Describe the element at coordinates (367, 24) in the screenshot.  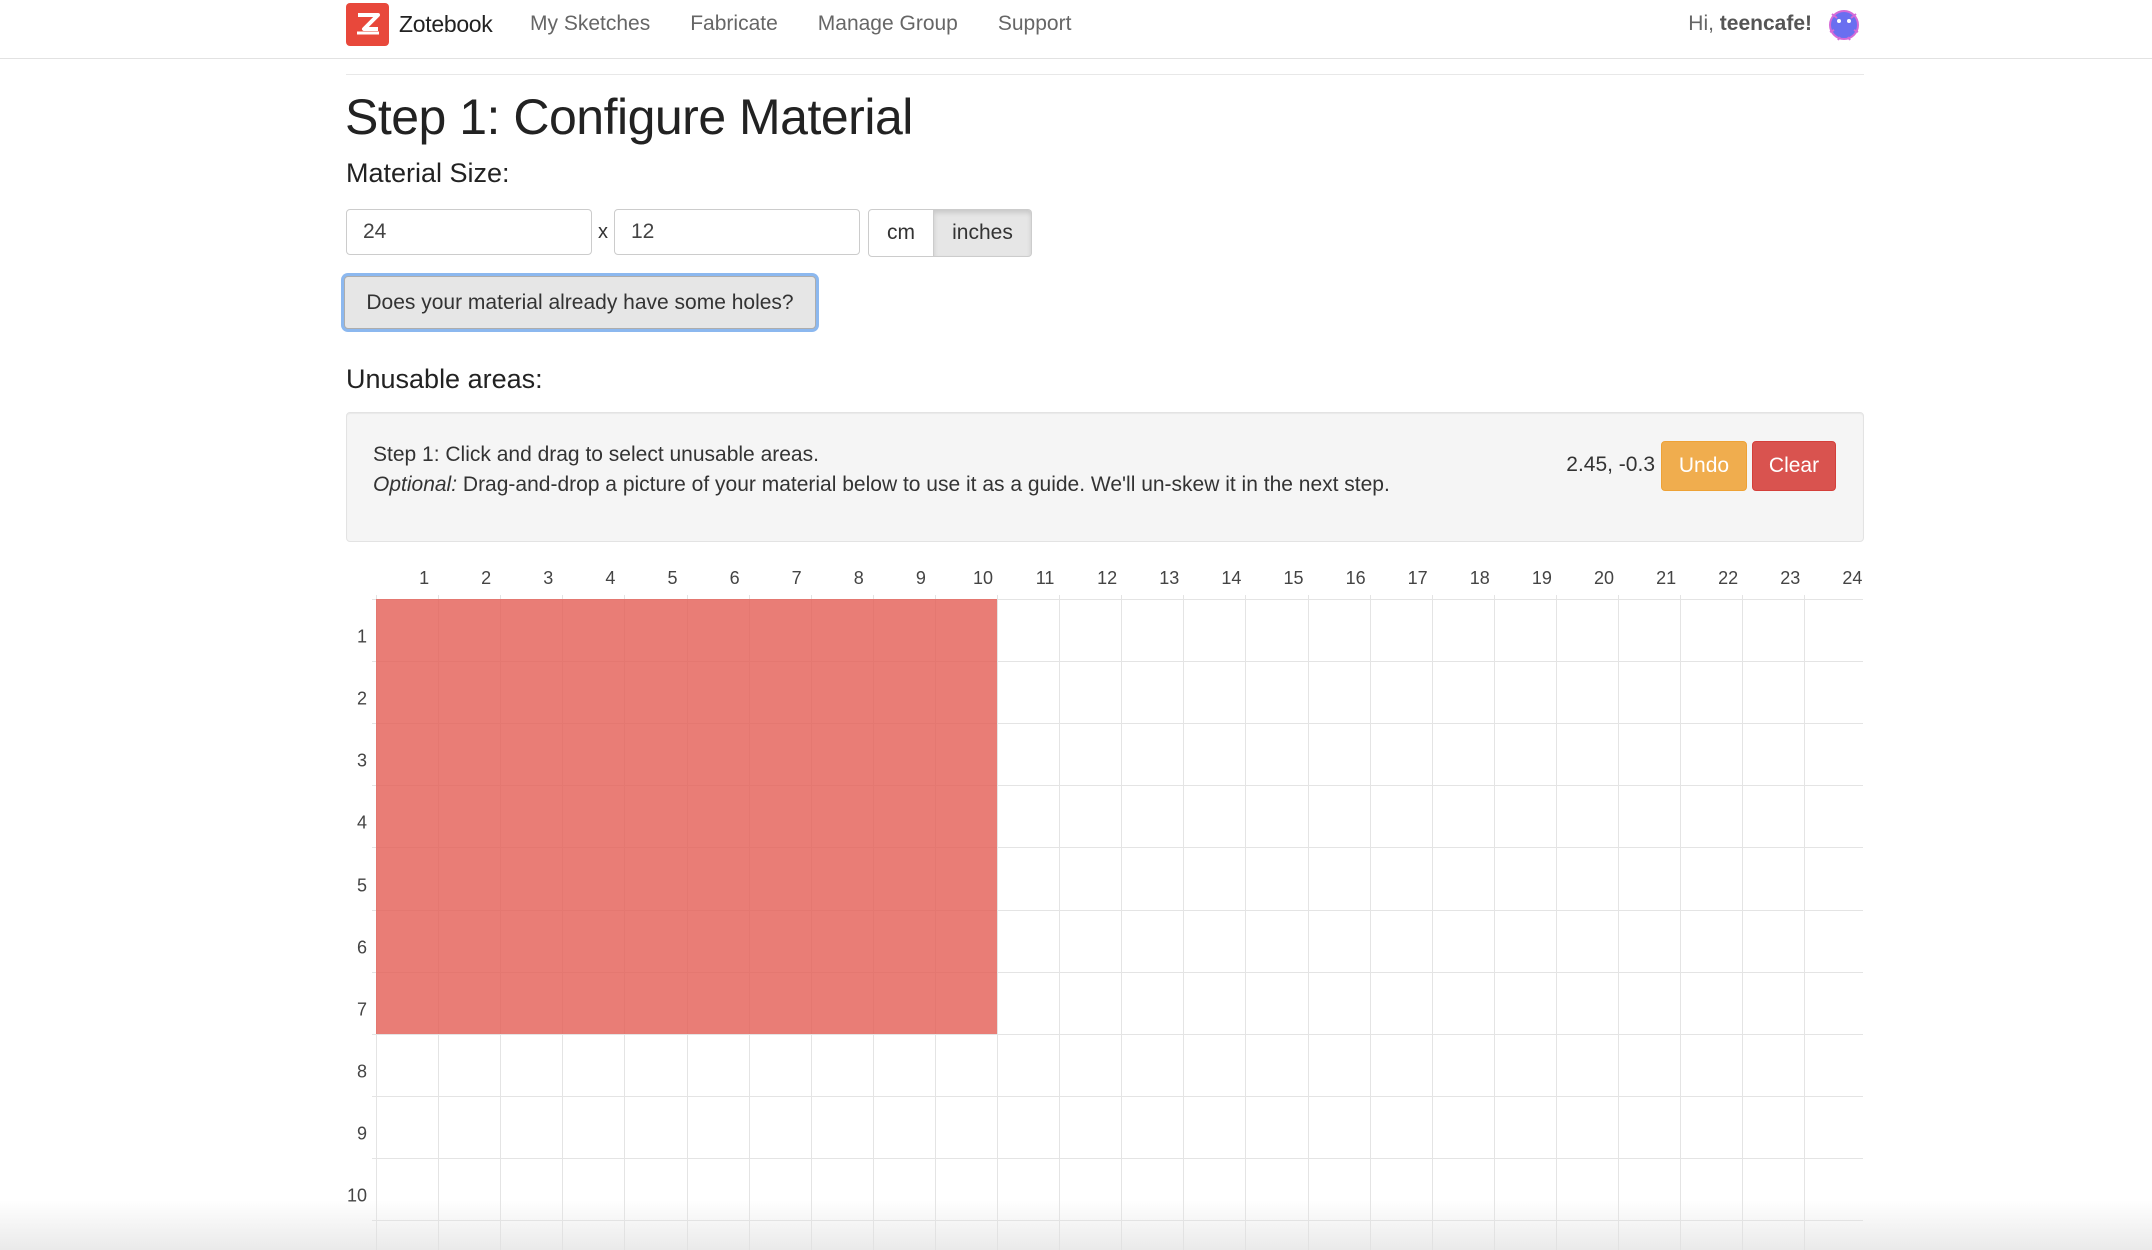
I see `zotebook-logo-icon` at that location.